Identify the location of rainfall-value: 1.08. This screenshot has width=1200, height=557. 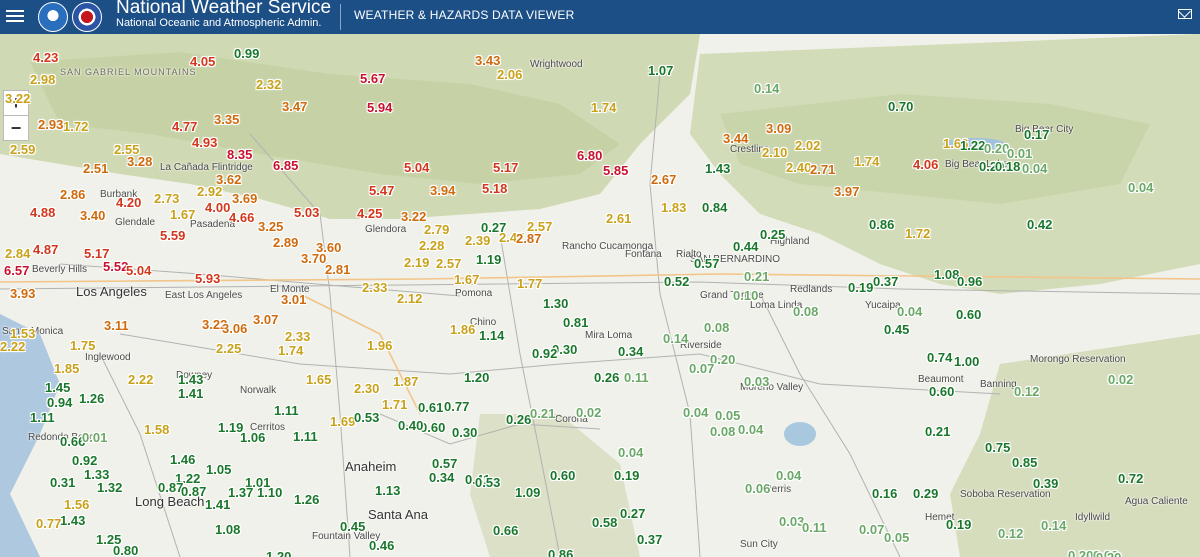
(227, 529).